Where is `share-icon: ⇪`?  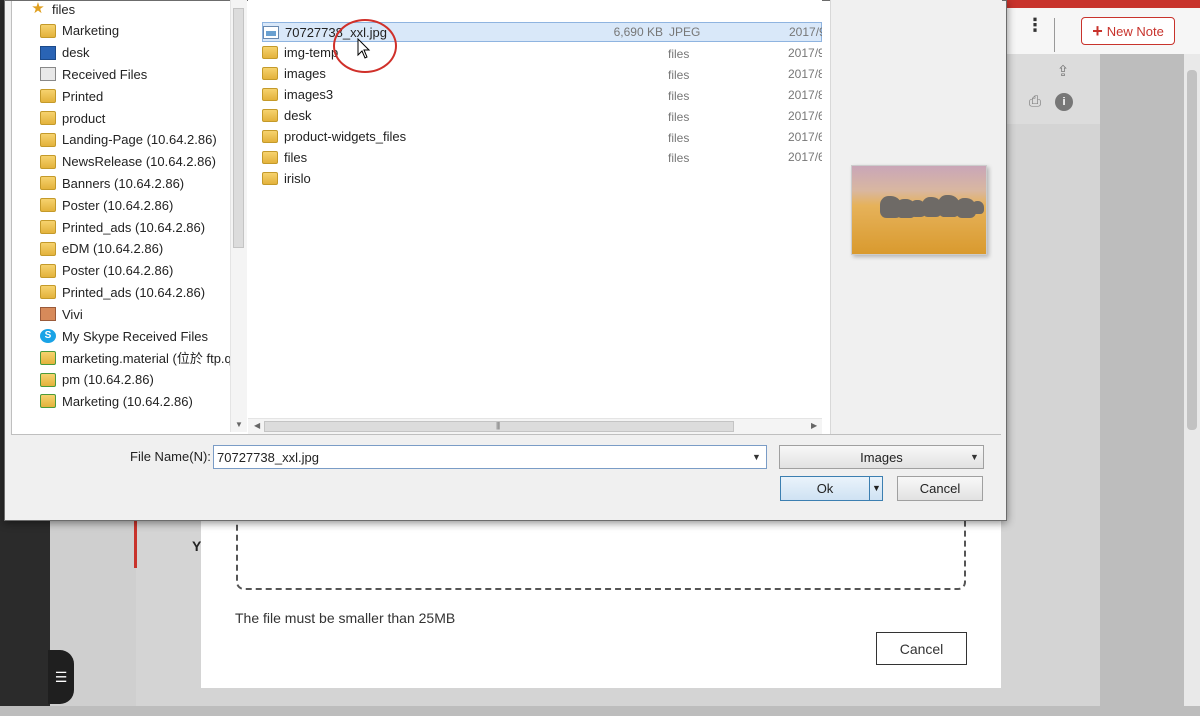
share-icon: ⇪ is located at coordinates (1063, 72).